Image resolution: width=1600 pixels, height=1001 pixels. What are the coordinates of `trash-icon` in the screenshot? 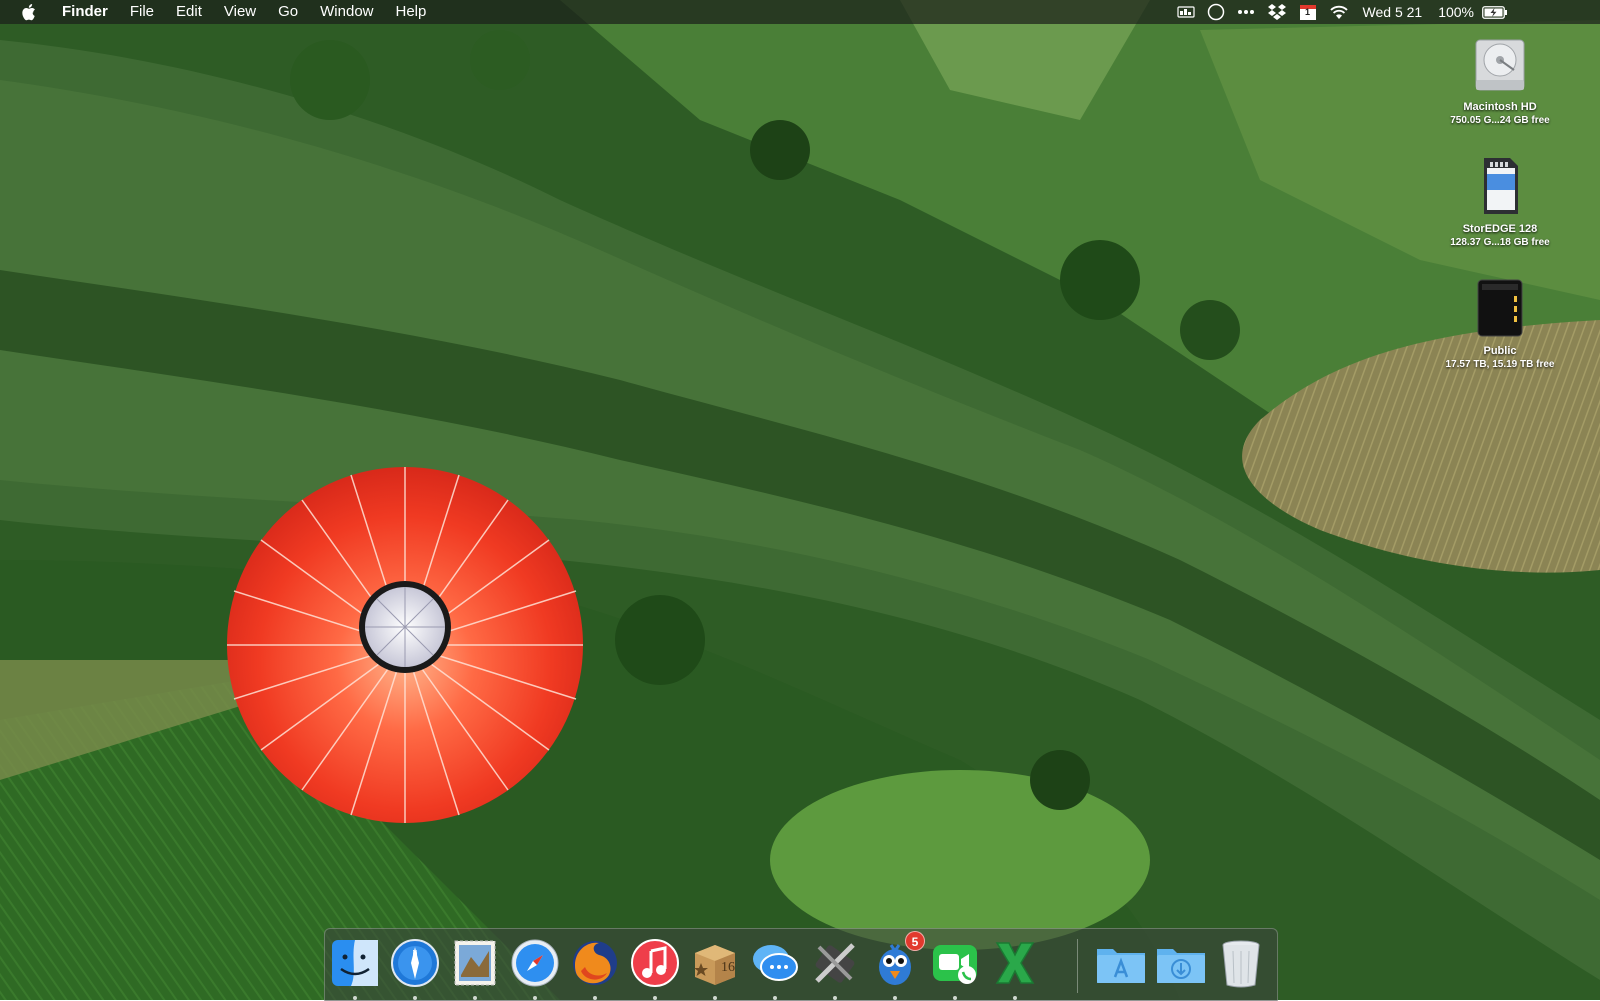 It's located at (1241, 964).